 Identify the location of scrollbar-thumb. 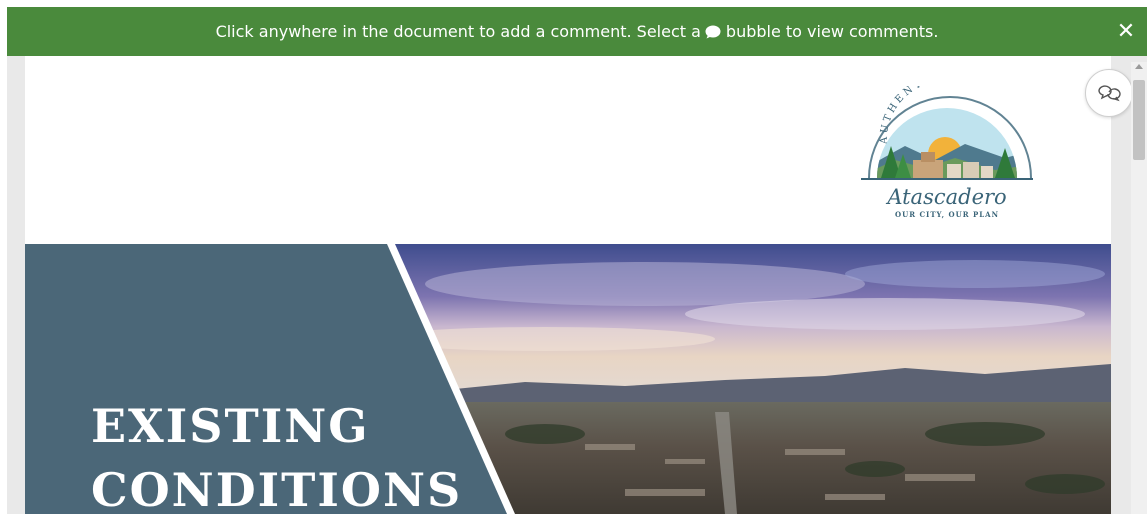
(1139, 120).